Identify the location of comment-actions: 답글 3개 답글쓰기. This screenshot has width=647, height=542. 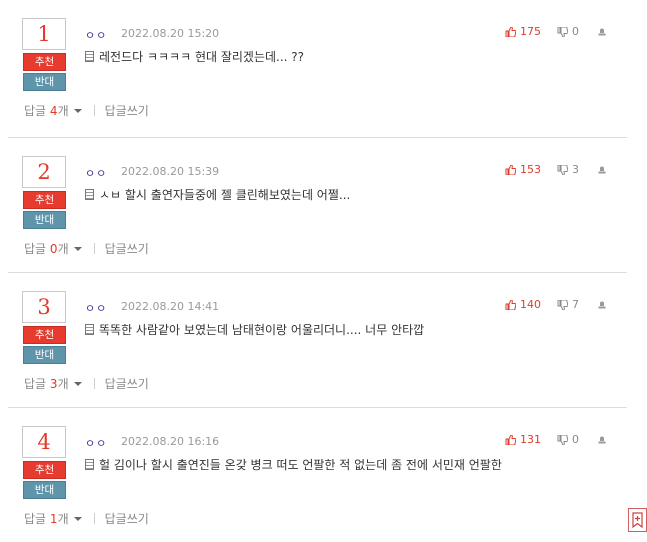
(86, 383).